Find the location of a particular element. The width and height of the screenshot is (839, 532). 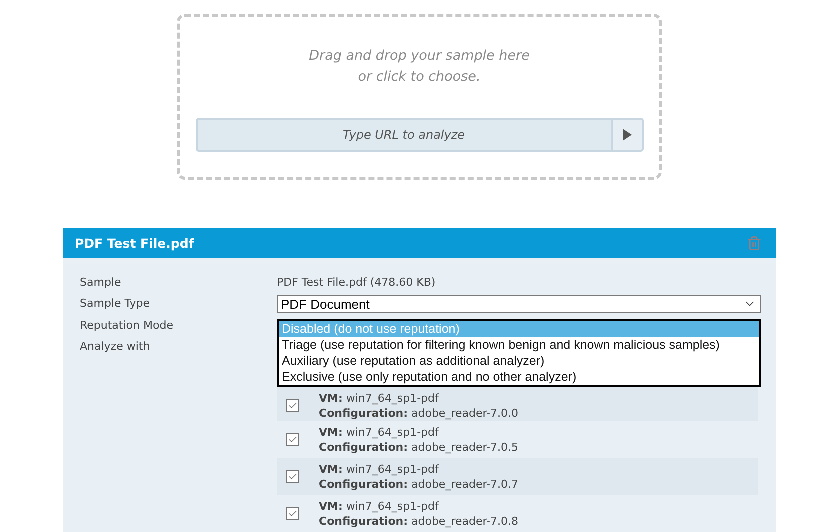

url-field: Type URL to analyze is located at coordinates (404, 135).